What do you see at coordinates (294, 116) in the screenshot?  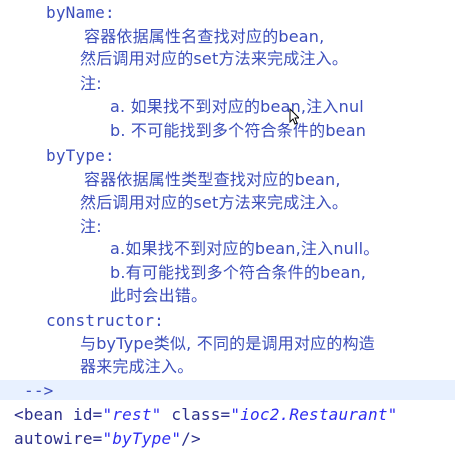 I see `mouse-cursor-icon` at bounding box center [294, 116].